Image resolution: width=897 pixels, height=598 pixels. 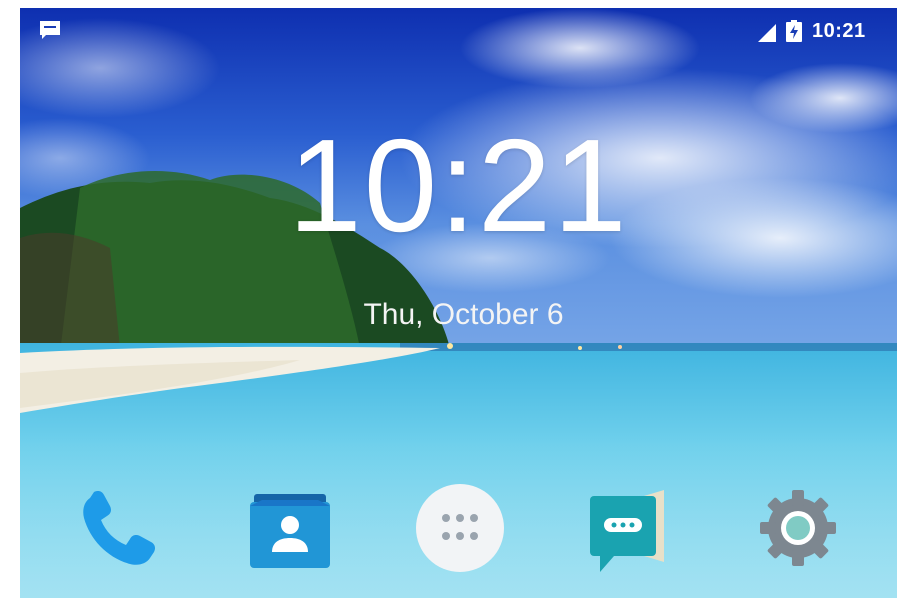 I want to click on cell-signal-icon, so click(x=767, y=33).